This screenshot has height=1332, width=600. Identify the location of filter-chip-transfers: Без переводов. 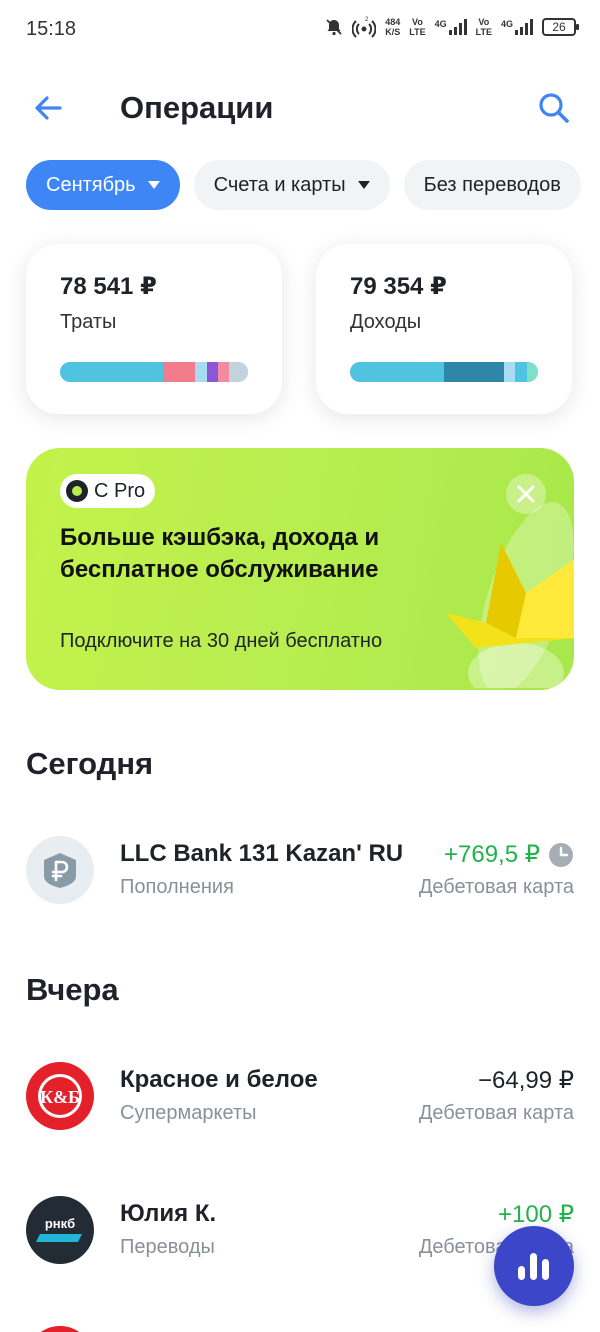
(492, 185).